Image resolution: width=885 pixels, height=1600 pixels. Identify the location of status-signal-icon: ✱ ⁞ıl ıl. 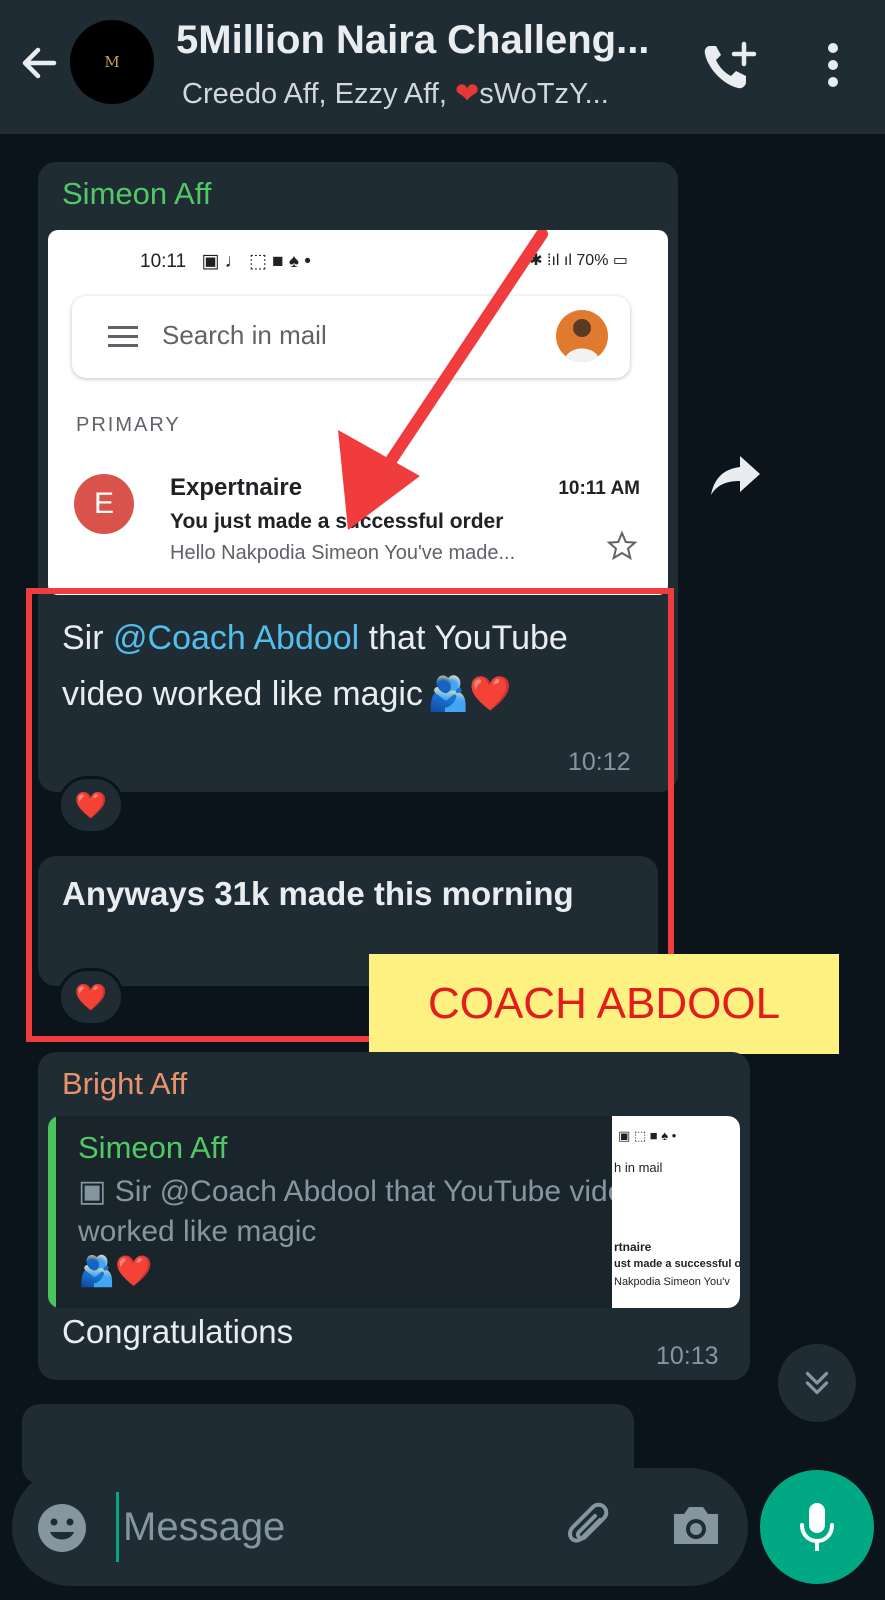
(550, 260).